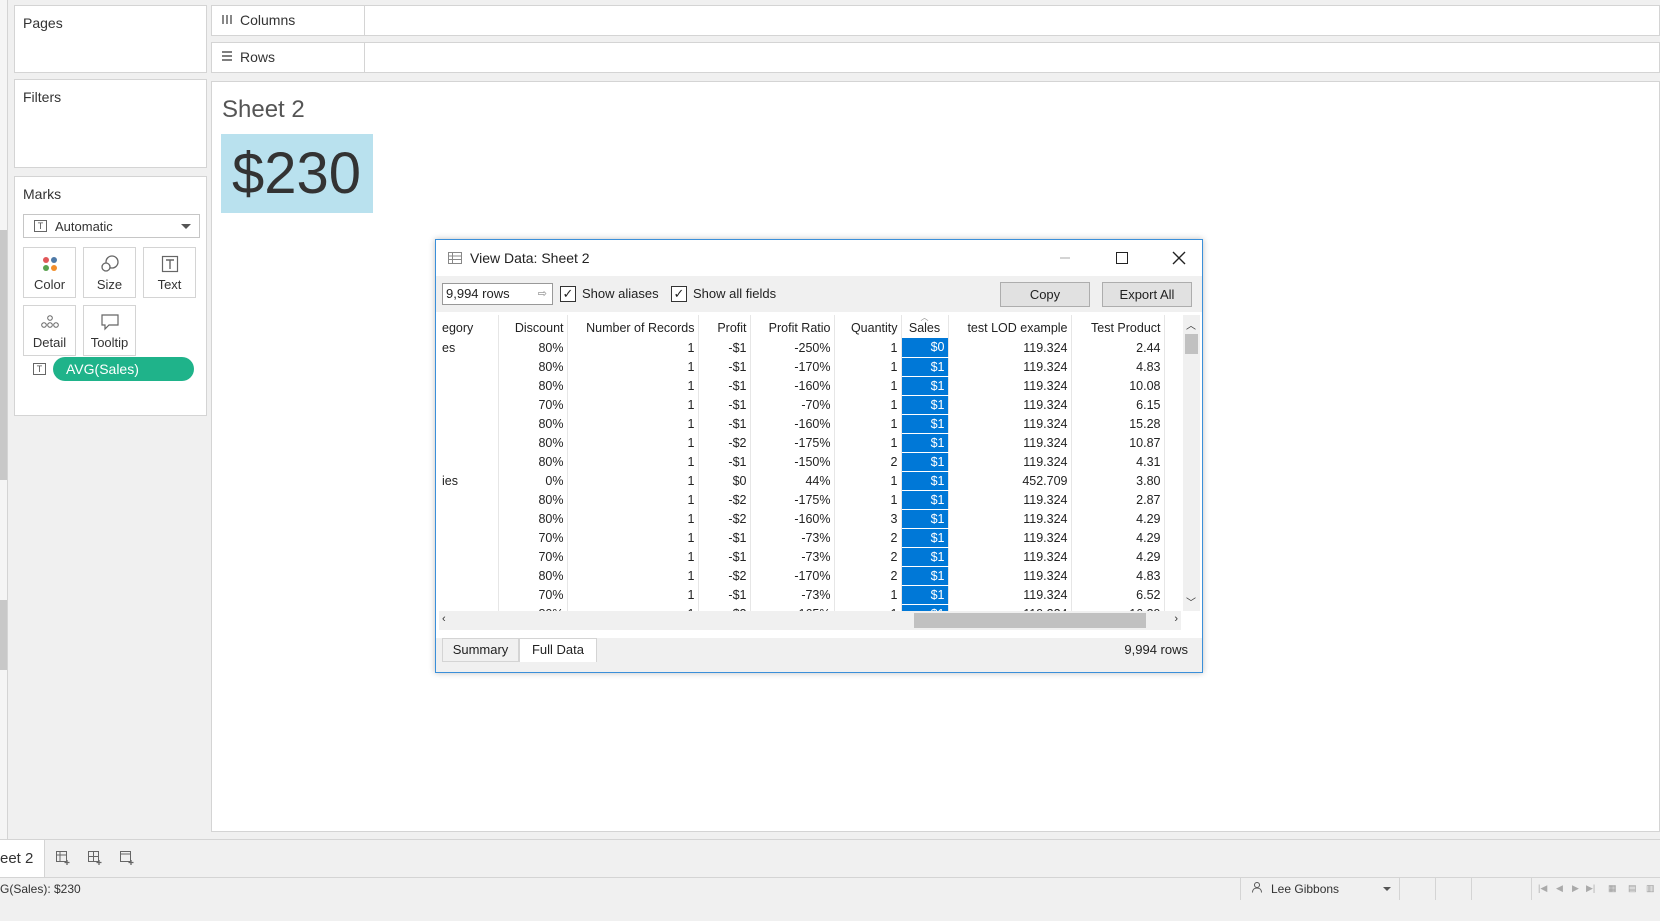 The width and height of the screenshot is (1660, 921). What do you see at coordinates (792, 461) in the screenshot?
I see `table-cell: -150%` at bounding box center [792, 461].